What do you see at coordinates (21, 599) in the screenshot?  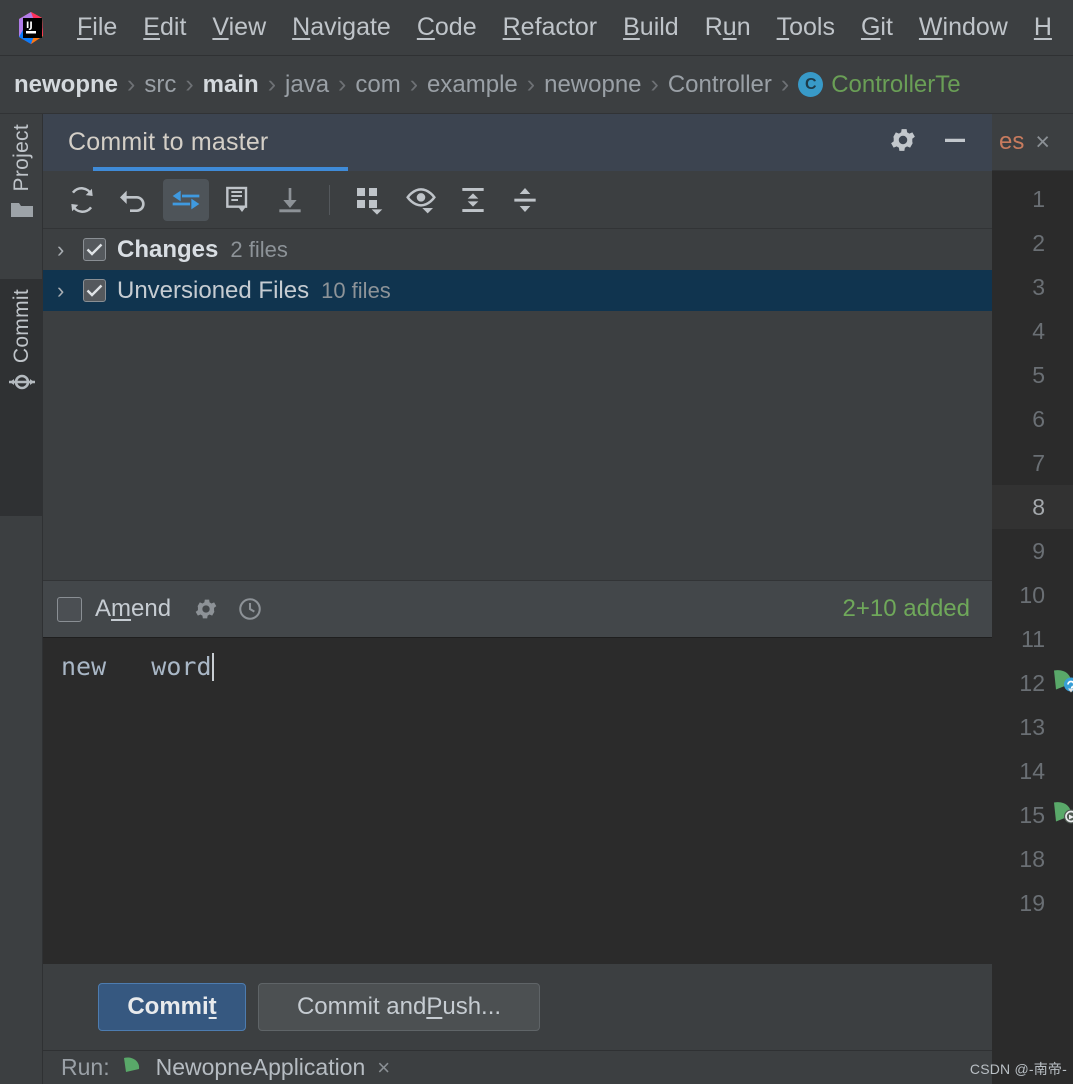 I see `left-tool-strip: Project Commit` at bounding box center [21, 599].